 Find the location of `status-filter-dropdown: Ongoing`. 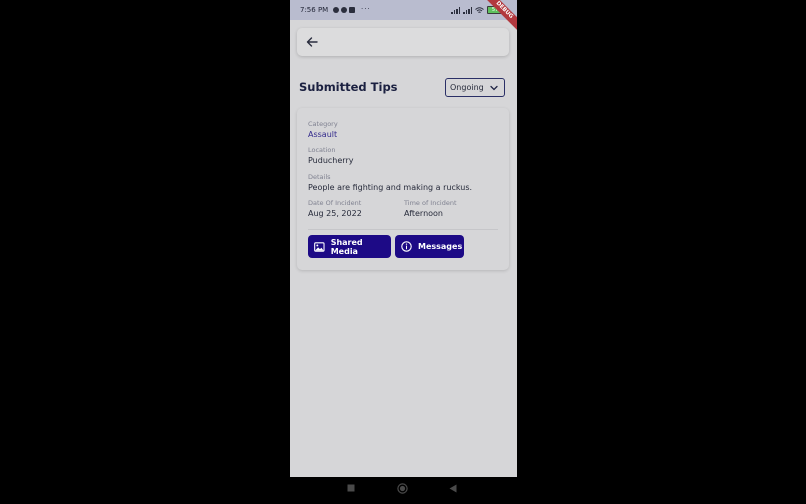

status-filter-dropdown: Ongoing is located at coordinates (475, 87).